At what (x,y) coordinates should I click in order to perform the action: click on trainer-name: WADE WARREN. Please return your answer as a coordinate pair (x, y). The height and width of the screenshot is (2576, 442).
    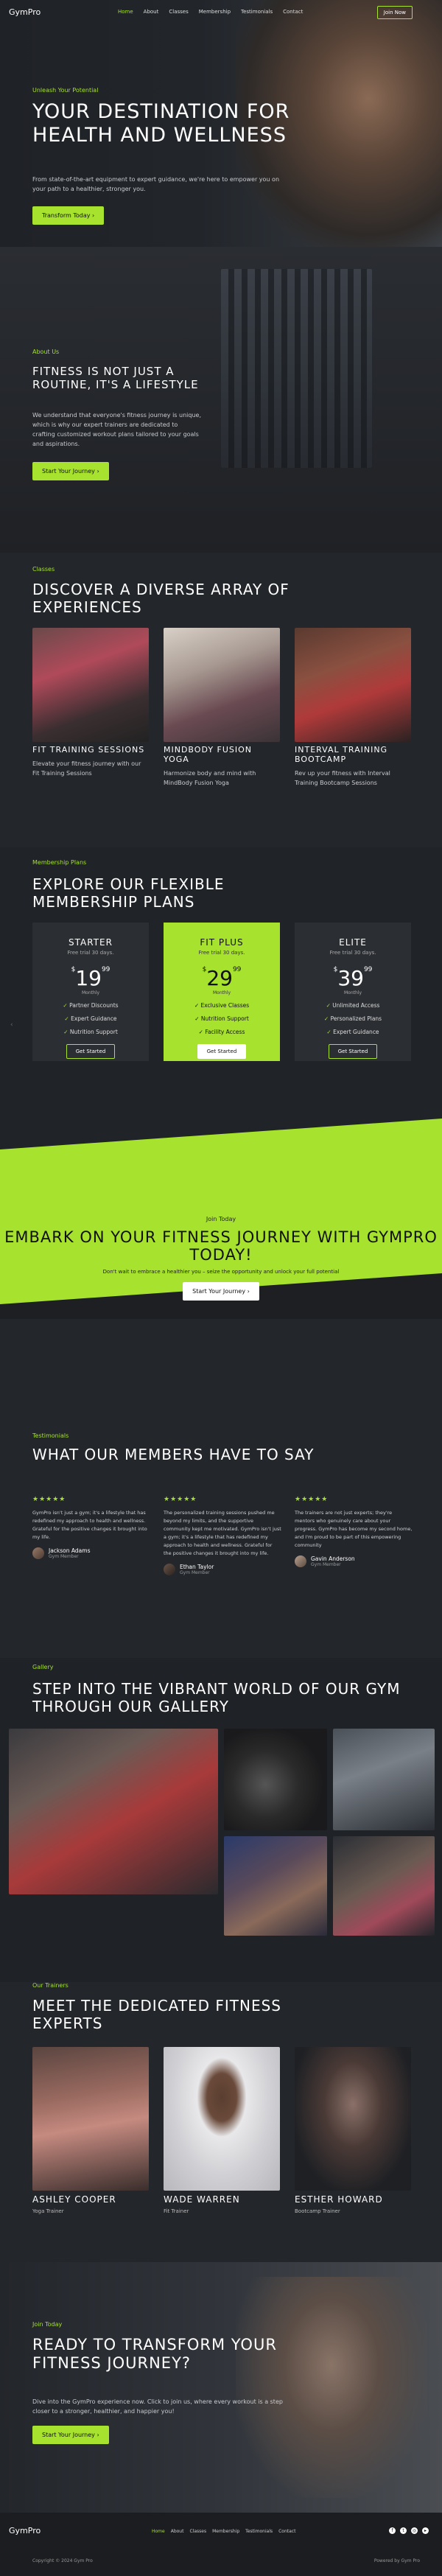
    Looking at the image, I should click on (202, 2199).